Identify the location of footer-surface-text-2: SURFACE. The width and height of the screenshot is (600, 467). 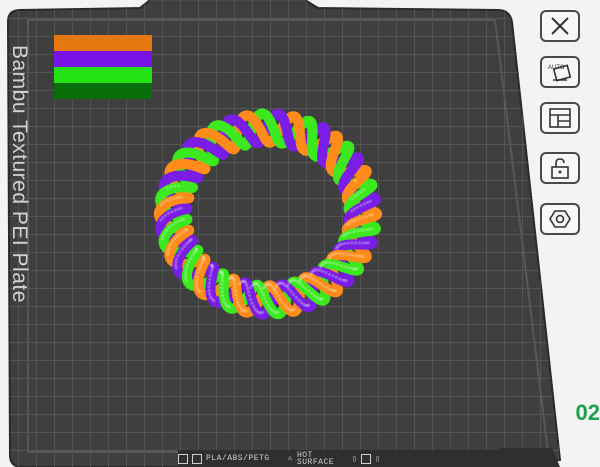
(315, 462).